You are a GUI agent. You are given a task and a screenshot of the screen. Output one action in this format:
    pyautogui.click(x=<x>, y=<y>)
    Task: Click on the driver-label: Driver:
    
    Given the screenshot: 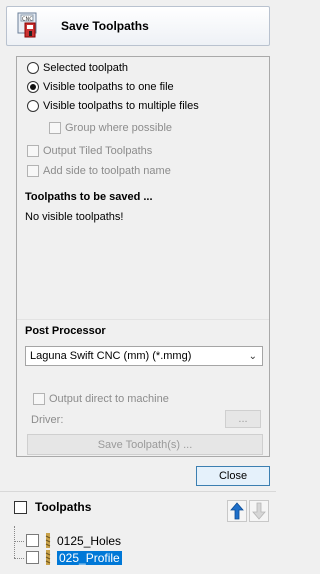 What is the action you would take?
    pyautogui.click(x=47, y=420)
    